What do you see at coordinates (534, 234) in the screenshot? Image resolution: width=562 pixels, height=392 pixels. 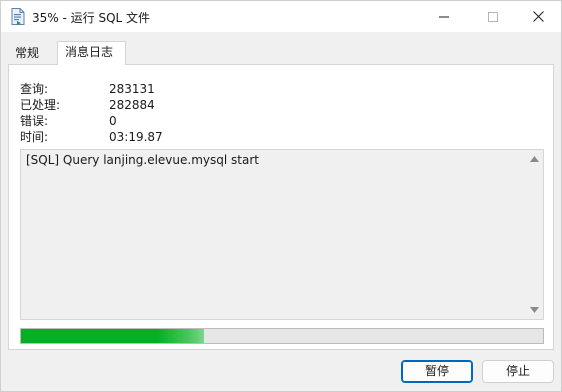 I see `log-scrollbar` at bounding box center [534, 234].